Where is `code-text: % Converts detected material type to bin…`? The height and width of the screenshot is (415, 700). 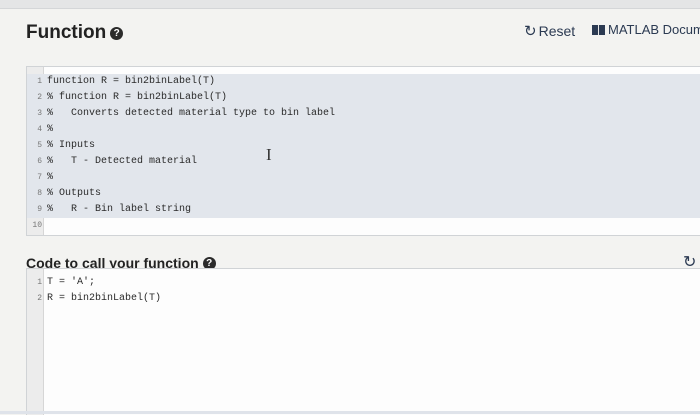 code-text: % Converts detected material type to bin… is located at coordinates (191, 113).